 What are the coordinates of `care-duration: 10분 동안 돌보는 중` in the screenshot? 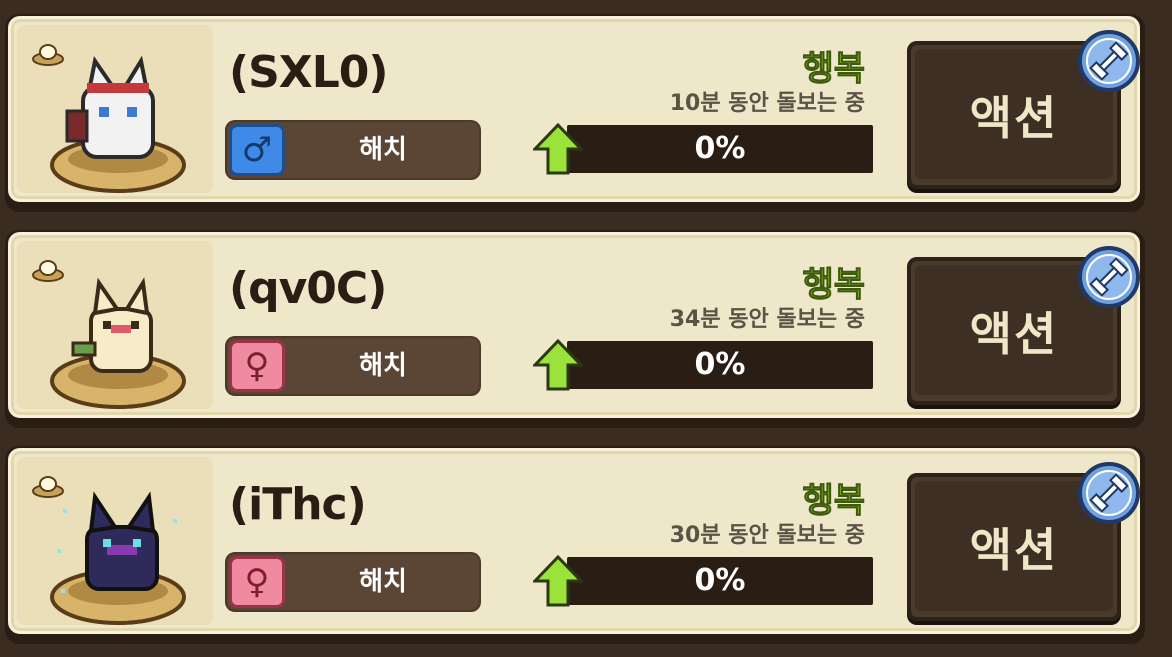 It's located at (767, 103).